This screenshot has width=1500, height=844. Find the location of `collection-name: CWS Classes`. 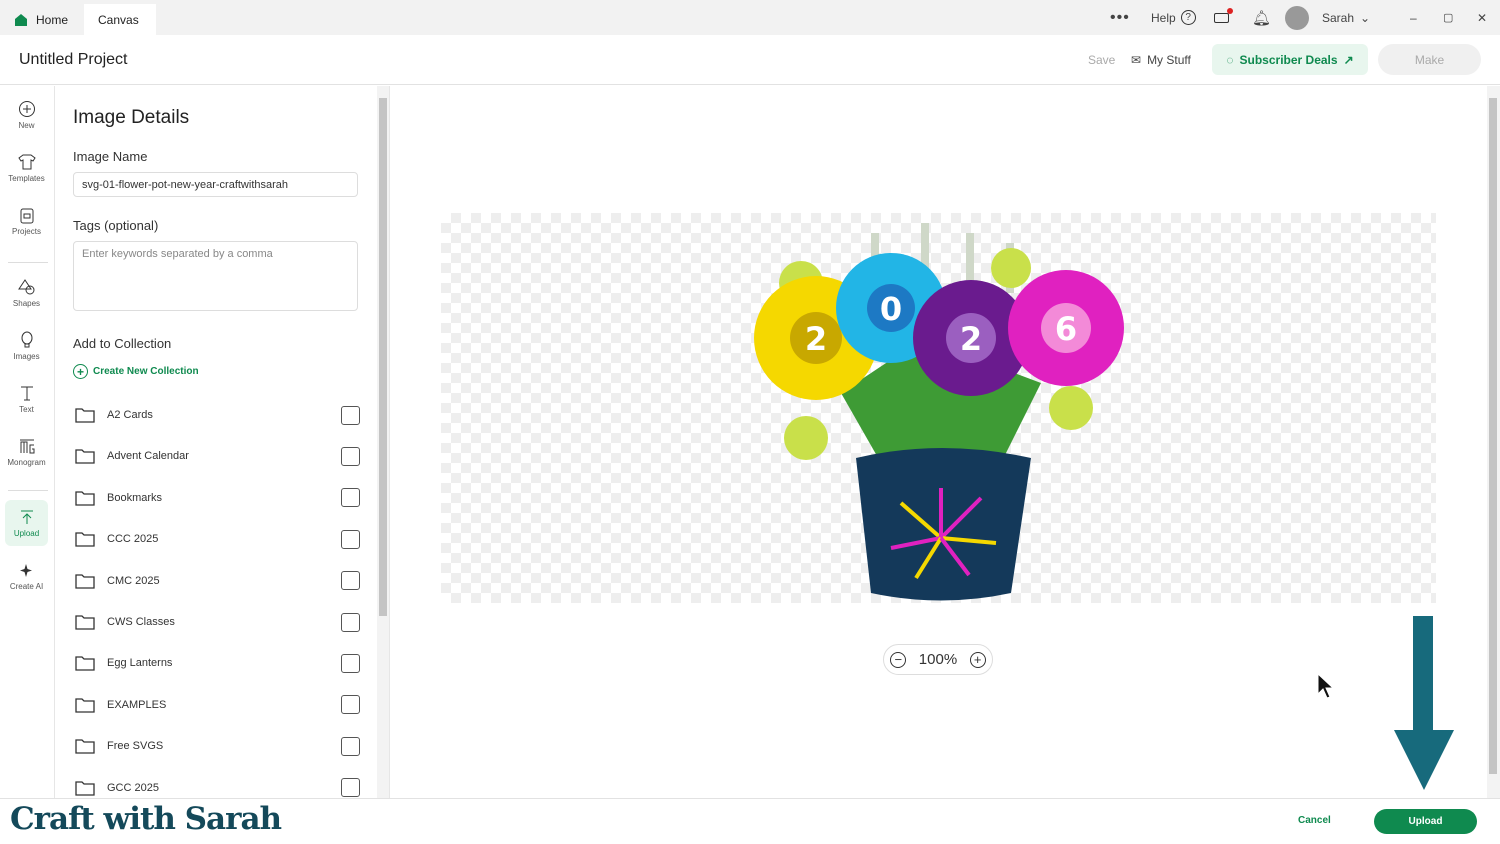

collection-name: CWS Classes is located at coordinates (141, 622).